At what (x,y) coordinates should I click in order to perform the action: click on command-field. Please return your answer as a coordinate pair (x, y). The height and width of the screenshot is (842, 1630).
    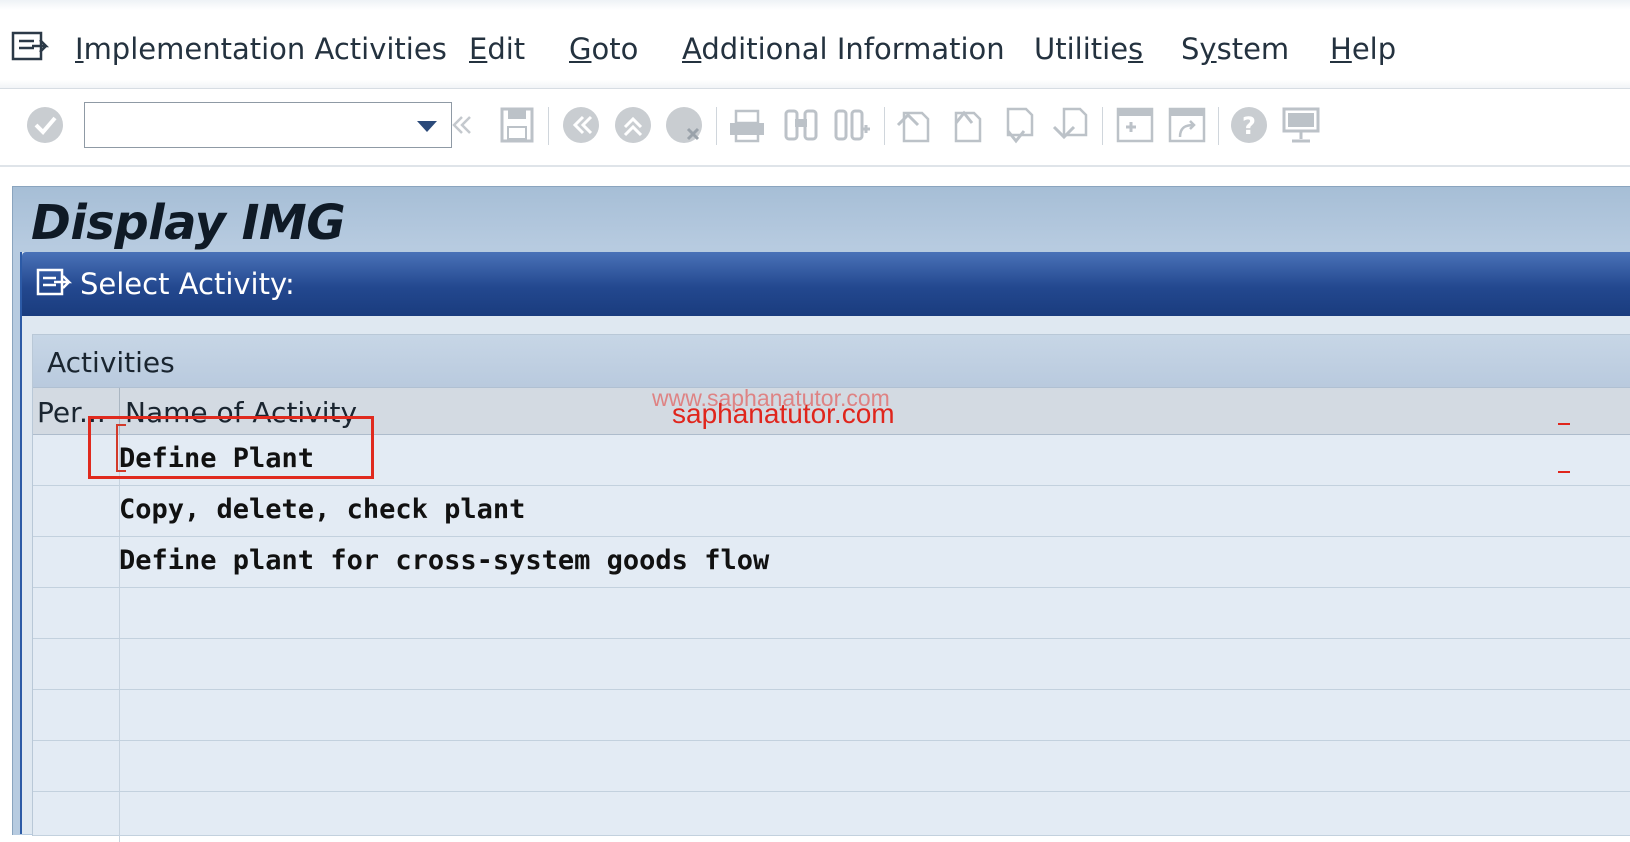
    Looking at the image, I should click on (268, 125).